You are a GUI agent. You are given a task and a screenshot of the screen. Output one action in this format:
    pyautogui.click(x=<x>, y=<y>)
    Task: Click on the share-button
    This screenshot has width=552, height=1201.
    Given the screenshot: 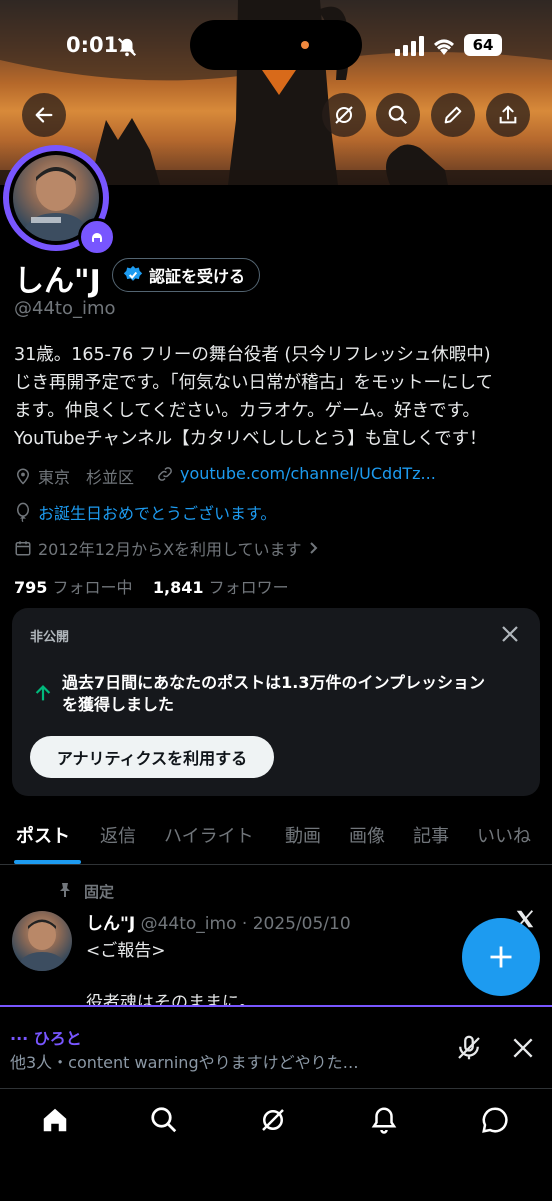 What is the action you would take?
    pyautogui.click(x=508, y=115)
    